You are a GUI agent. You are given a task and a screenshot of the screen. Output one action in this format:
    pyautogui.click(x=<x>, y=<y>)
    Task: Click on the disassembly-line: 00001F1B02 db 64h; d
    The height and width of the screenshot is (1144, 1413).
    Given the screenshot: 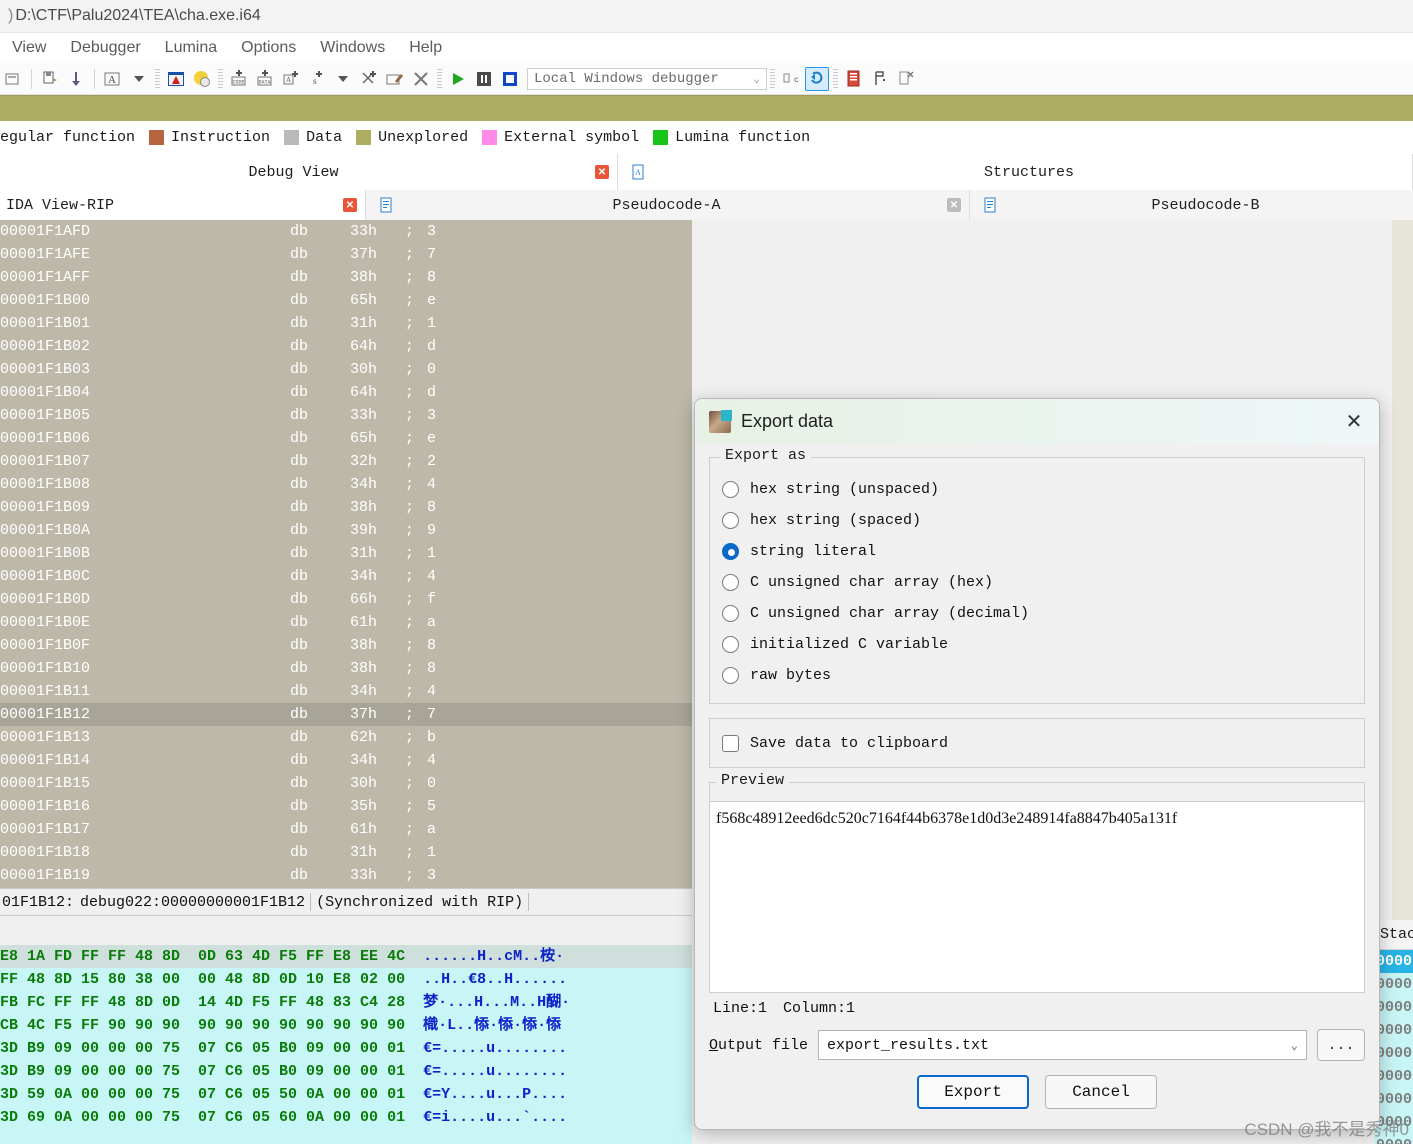 What is the action you would take?
    pyautogui.click(x=346, y=346)
    